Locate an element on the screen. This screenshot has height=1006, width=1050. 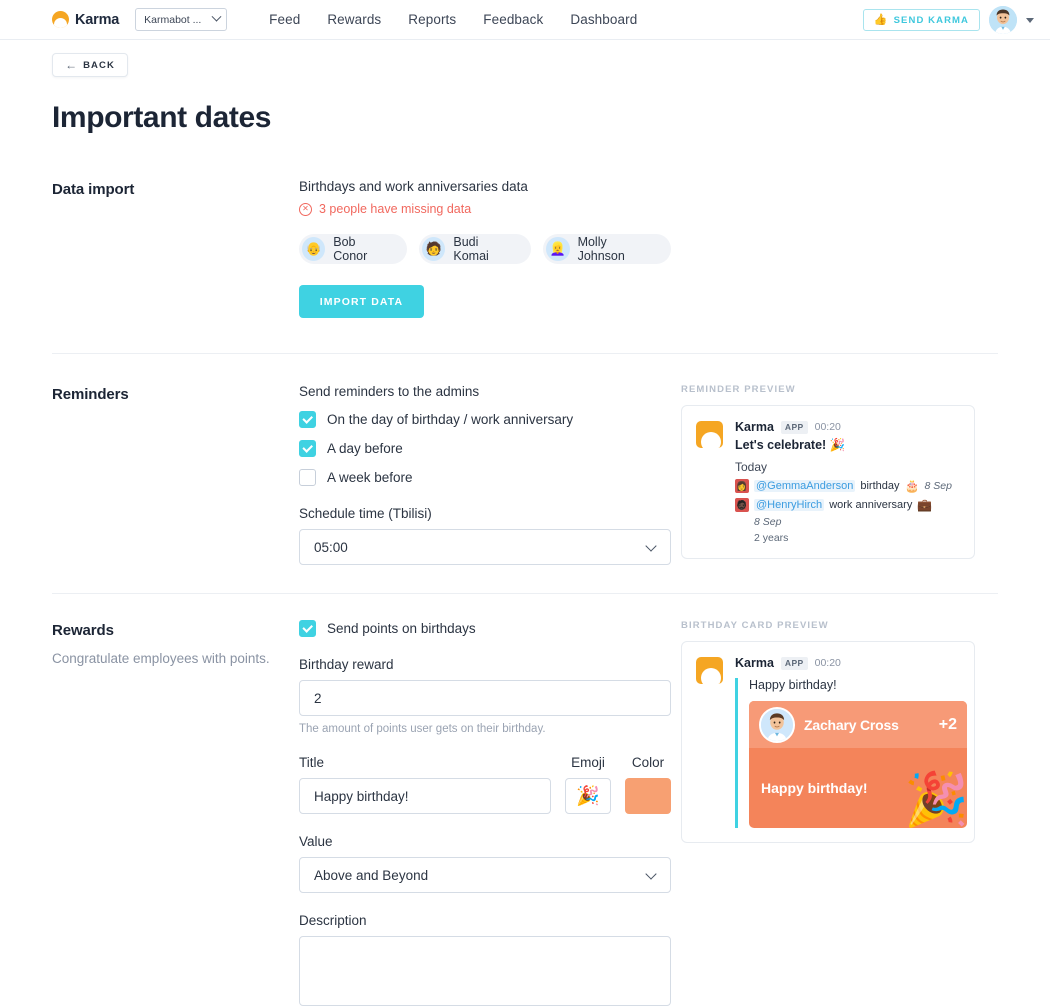
color-field-group: Color is located at coordinates (648, 784).